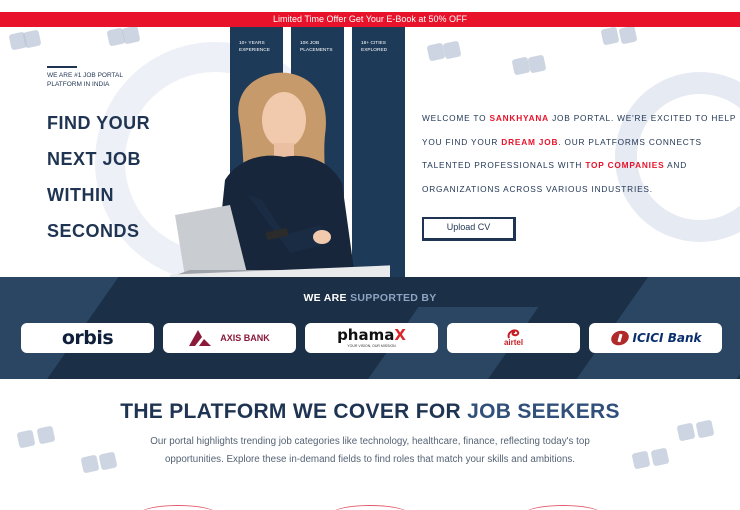  Describe the element at coordinates (469, 229) in the screenshot. I see `upload-cv-button: Upload CV` at that location.